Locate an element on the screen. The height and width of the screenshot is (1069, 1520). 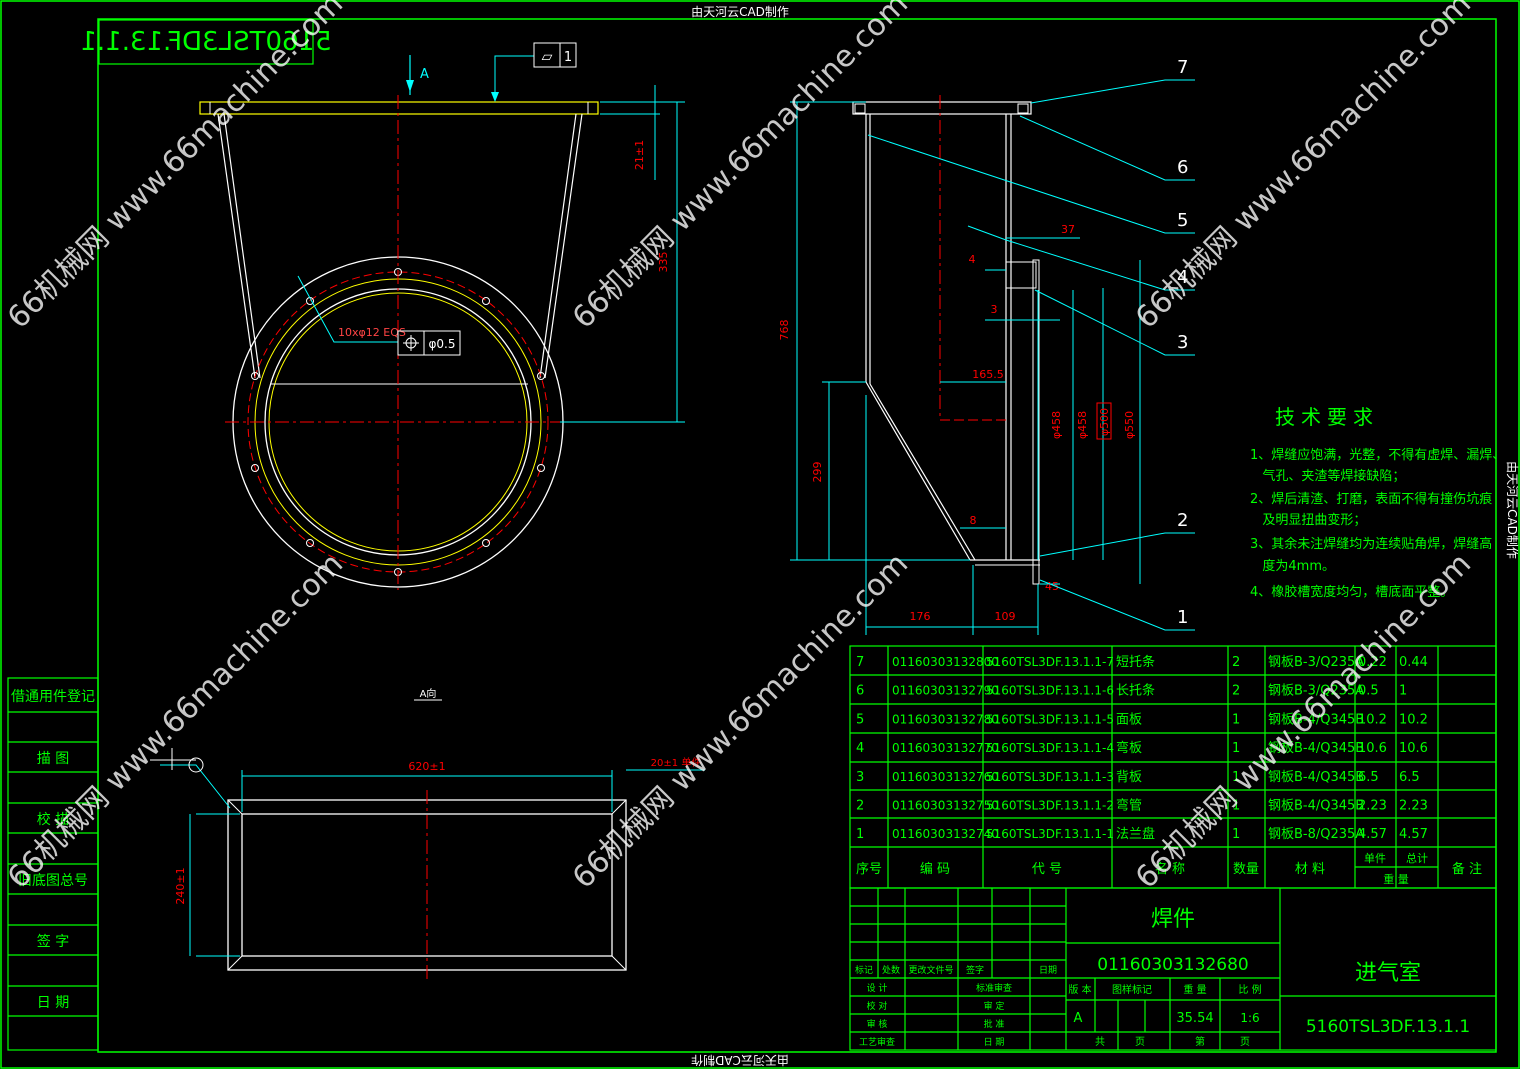
left-panel-label: 借通用件登记 is located at coordinates (53, 697).